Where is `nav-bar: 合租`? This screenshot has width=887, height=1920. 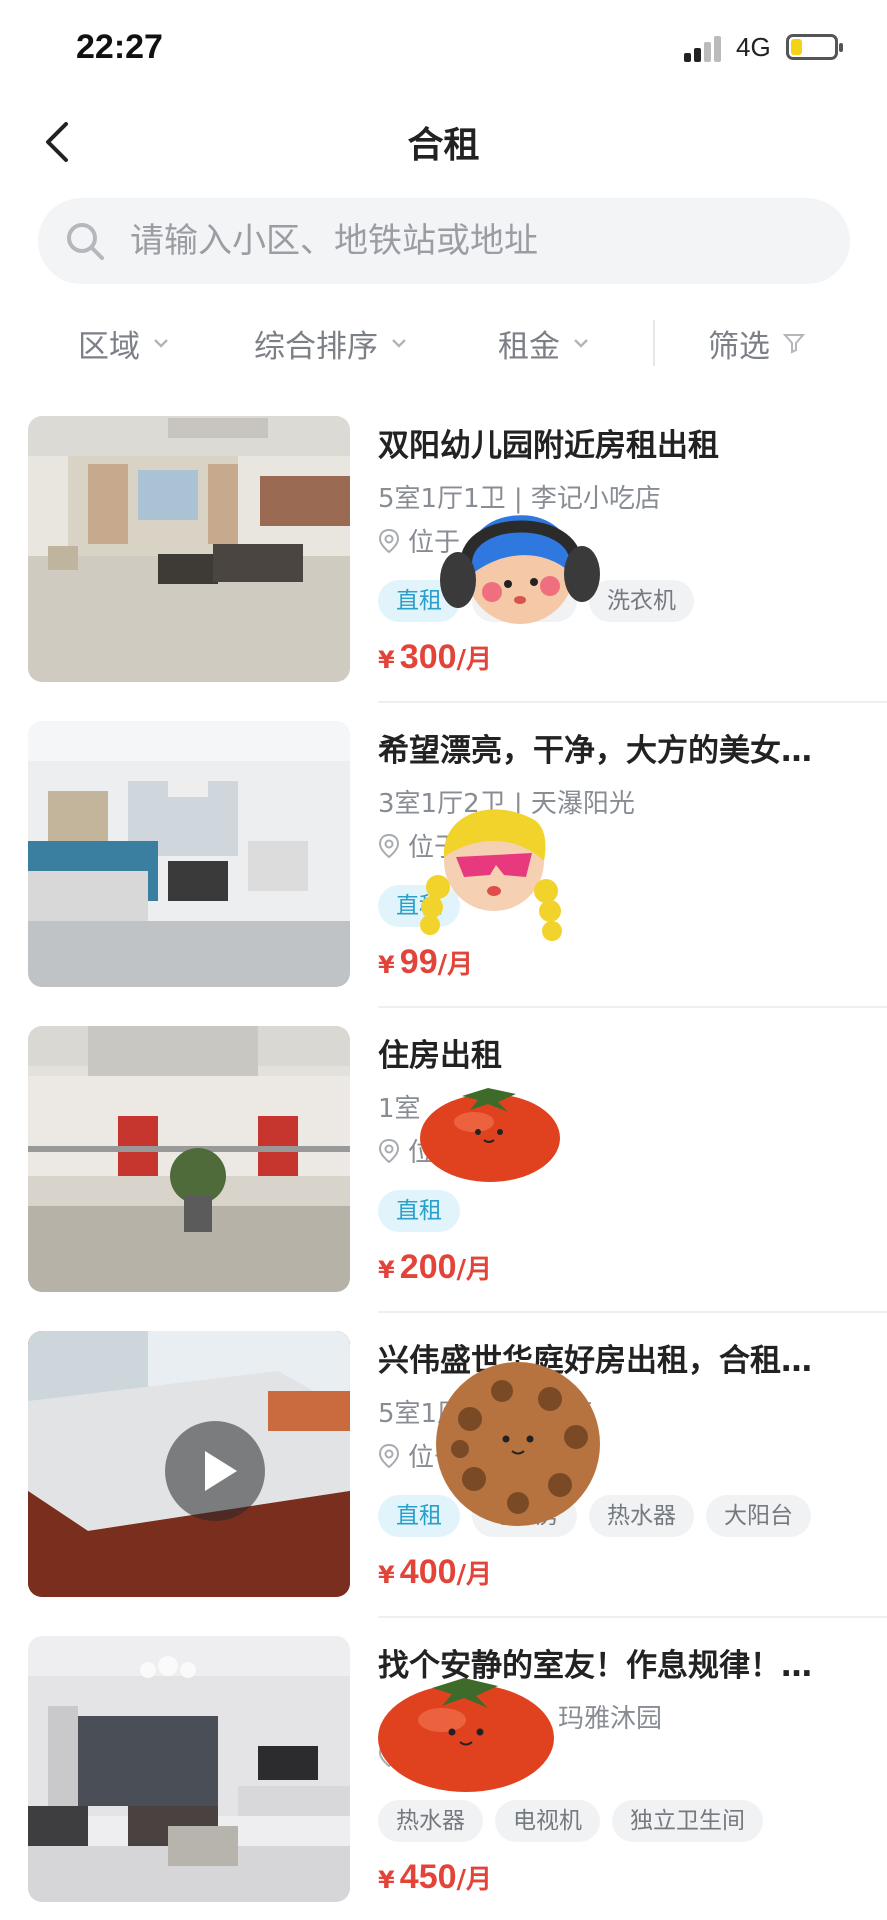
nav-bar: 合租 is located at coordinates (443, 141).